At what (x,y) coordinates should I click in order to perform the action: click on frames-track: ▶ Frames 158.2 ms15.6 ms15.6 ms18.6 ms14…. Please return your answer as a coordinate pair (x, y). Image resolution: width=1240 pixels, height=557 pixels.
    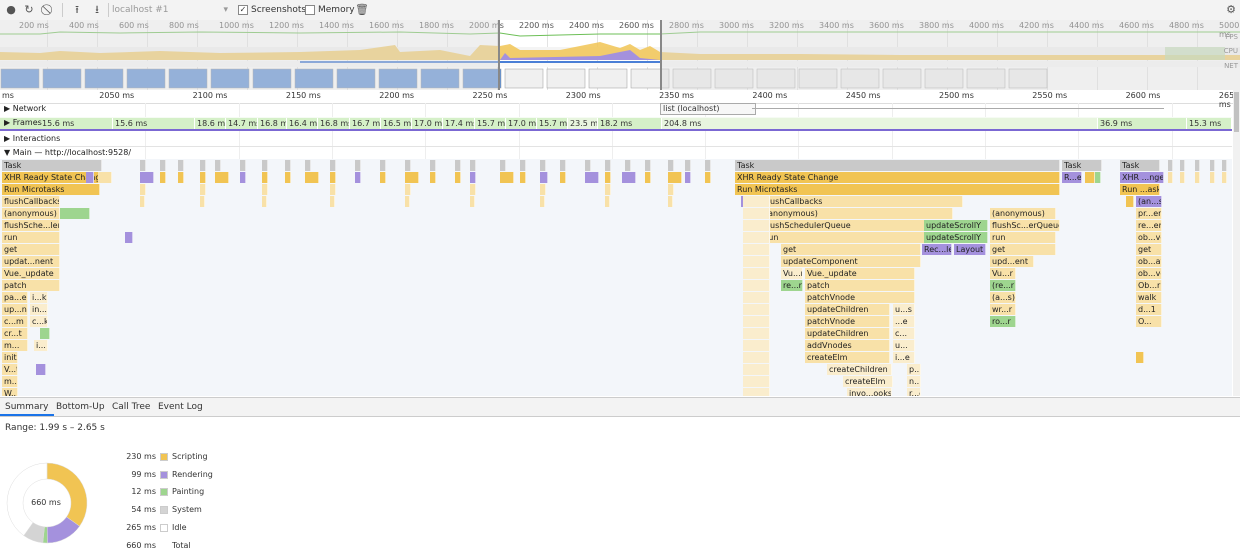
    Looking at the image, I should click on (616, 123).